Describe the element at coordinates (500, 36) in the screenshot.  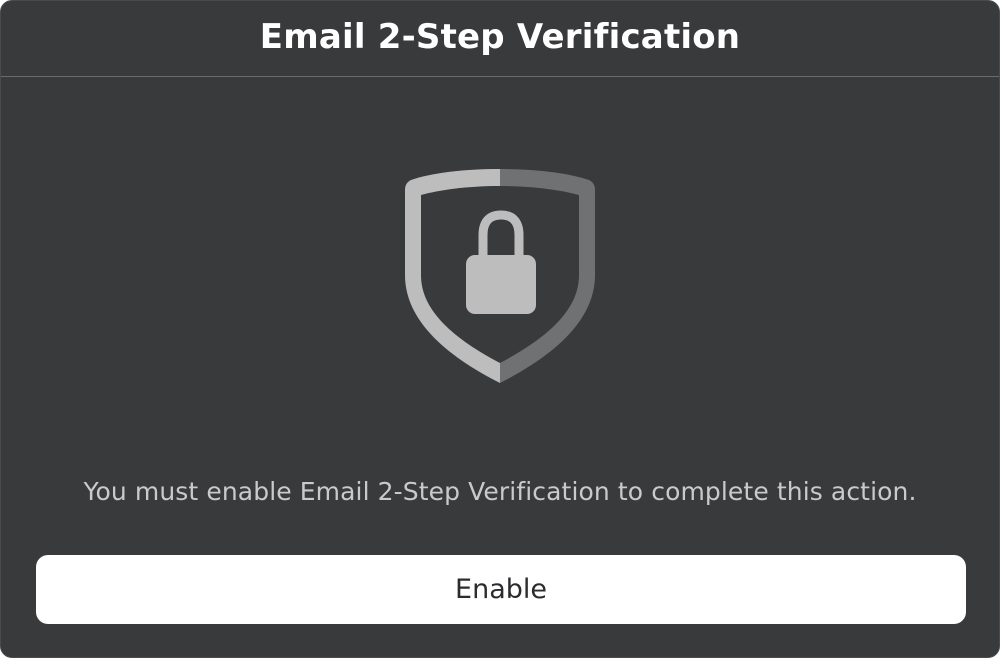
I see `modal-title: Email 2-Step Verification` at that location.